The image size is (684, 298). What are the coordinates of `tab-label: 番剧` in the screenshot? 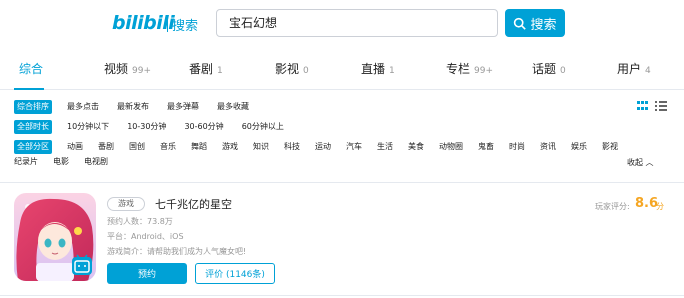 It's located at (201, 69).